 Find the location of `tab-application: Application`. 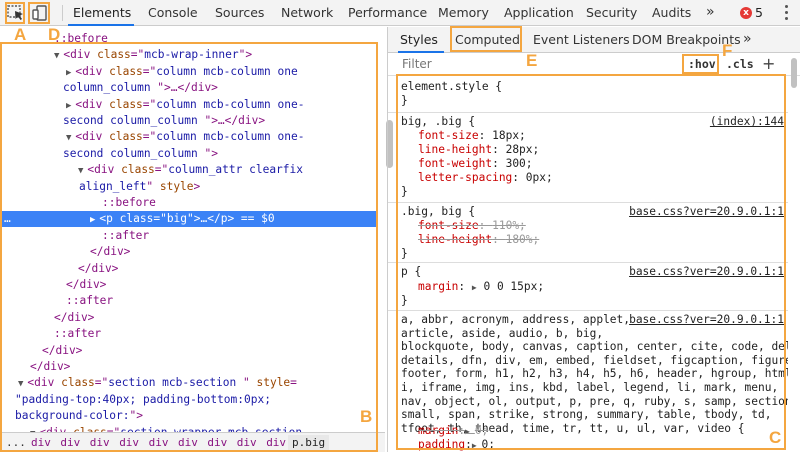

tab-application: Application is located at coordinates (539, 13).